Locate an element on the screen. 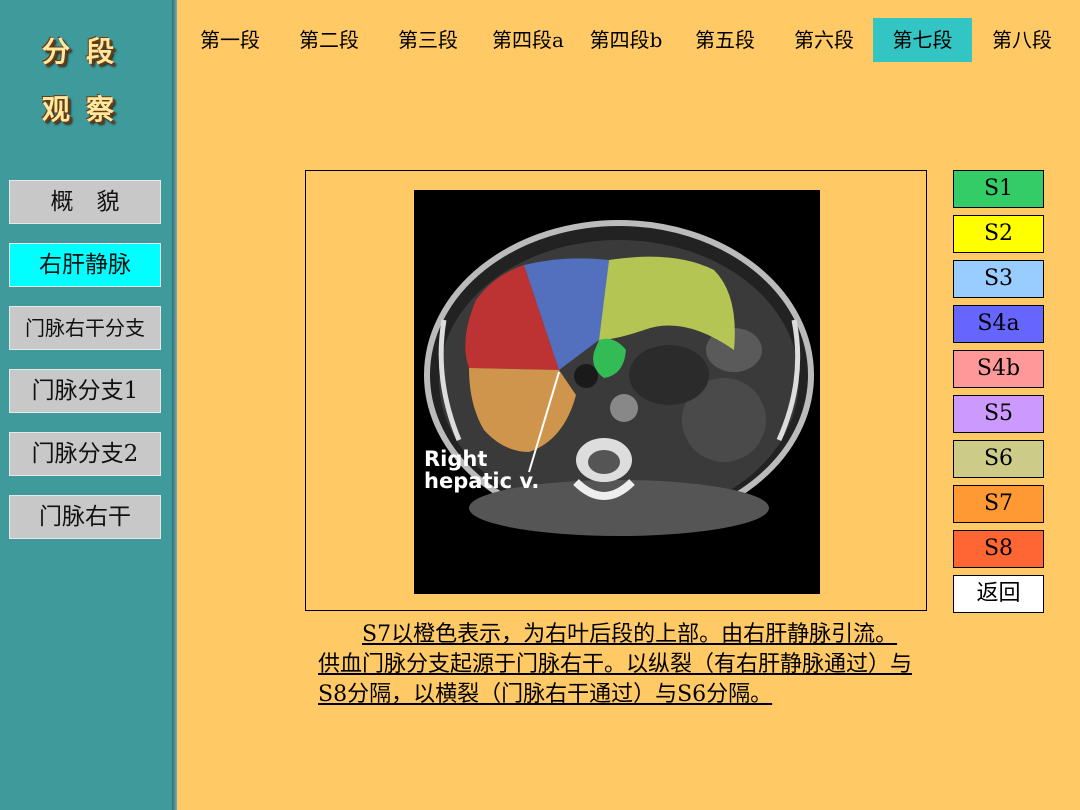  back-button: 返回 is located at coordinates (998, 594).